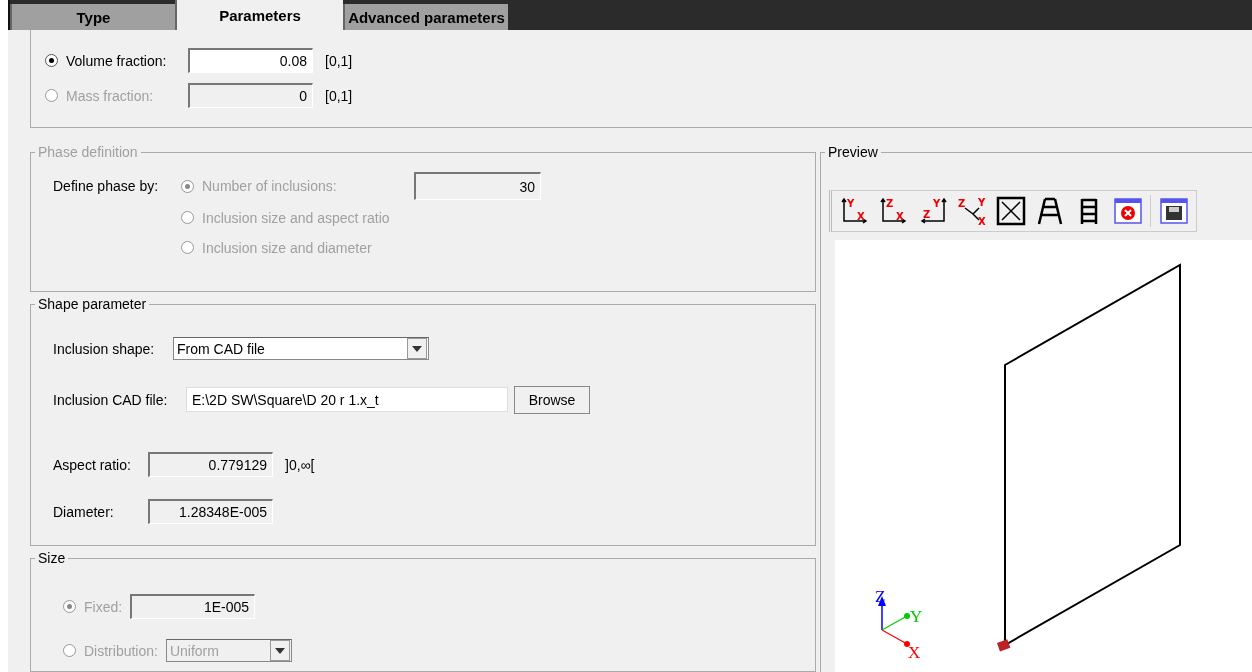  I want to click on field-label: Aspect ratio:, so click(92, 464).